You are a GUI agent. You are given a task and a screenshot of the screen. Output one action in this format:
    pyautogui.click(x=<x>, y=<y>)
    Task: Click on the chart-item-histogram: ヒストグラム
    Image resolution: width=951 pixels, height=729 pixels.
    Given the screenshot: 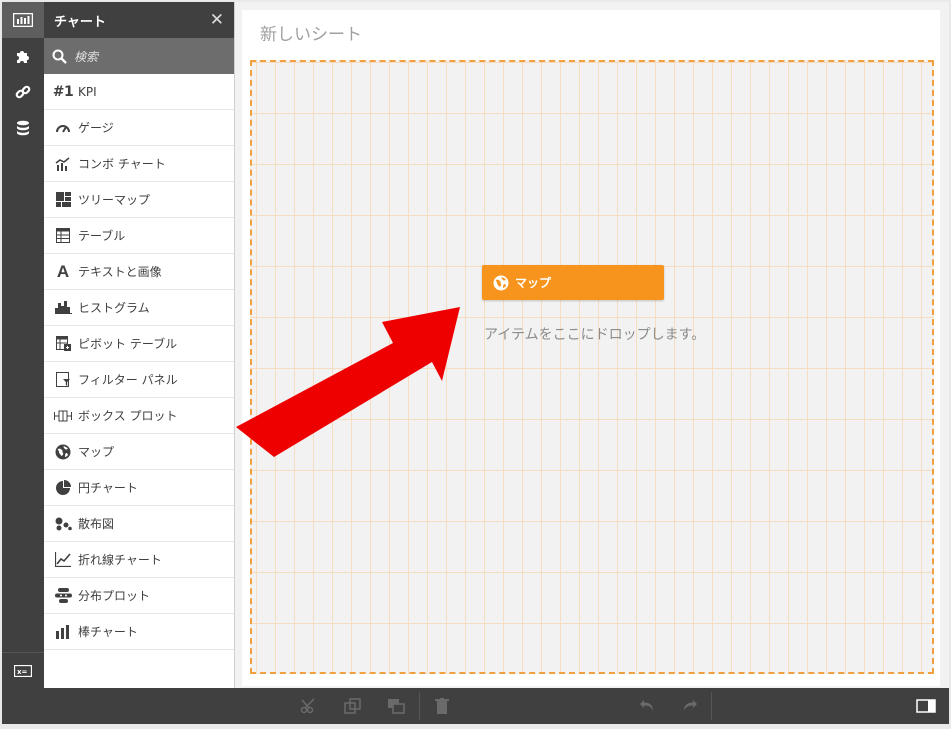 What is the action you would take?
    pyautogui.click(x=139, y=308)
    